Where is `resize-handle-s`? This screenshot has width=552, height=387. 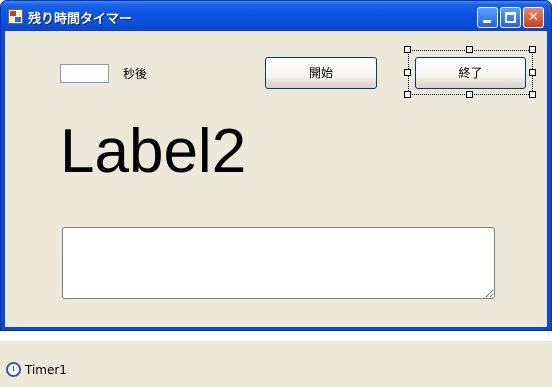
resize-handle-s is located at coordinates (469, 94).